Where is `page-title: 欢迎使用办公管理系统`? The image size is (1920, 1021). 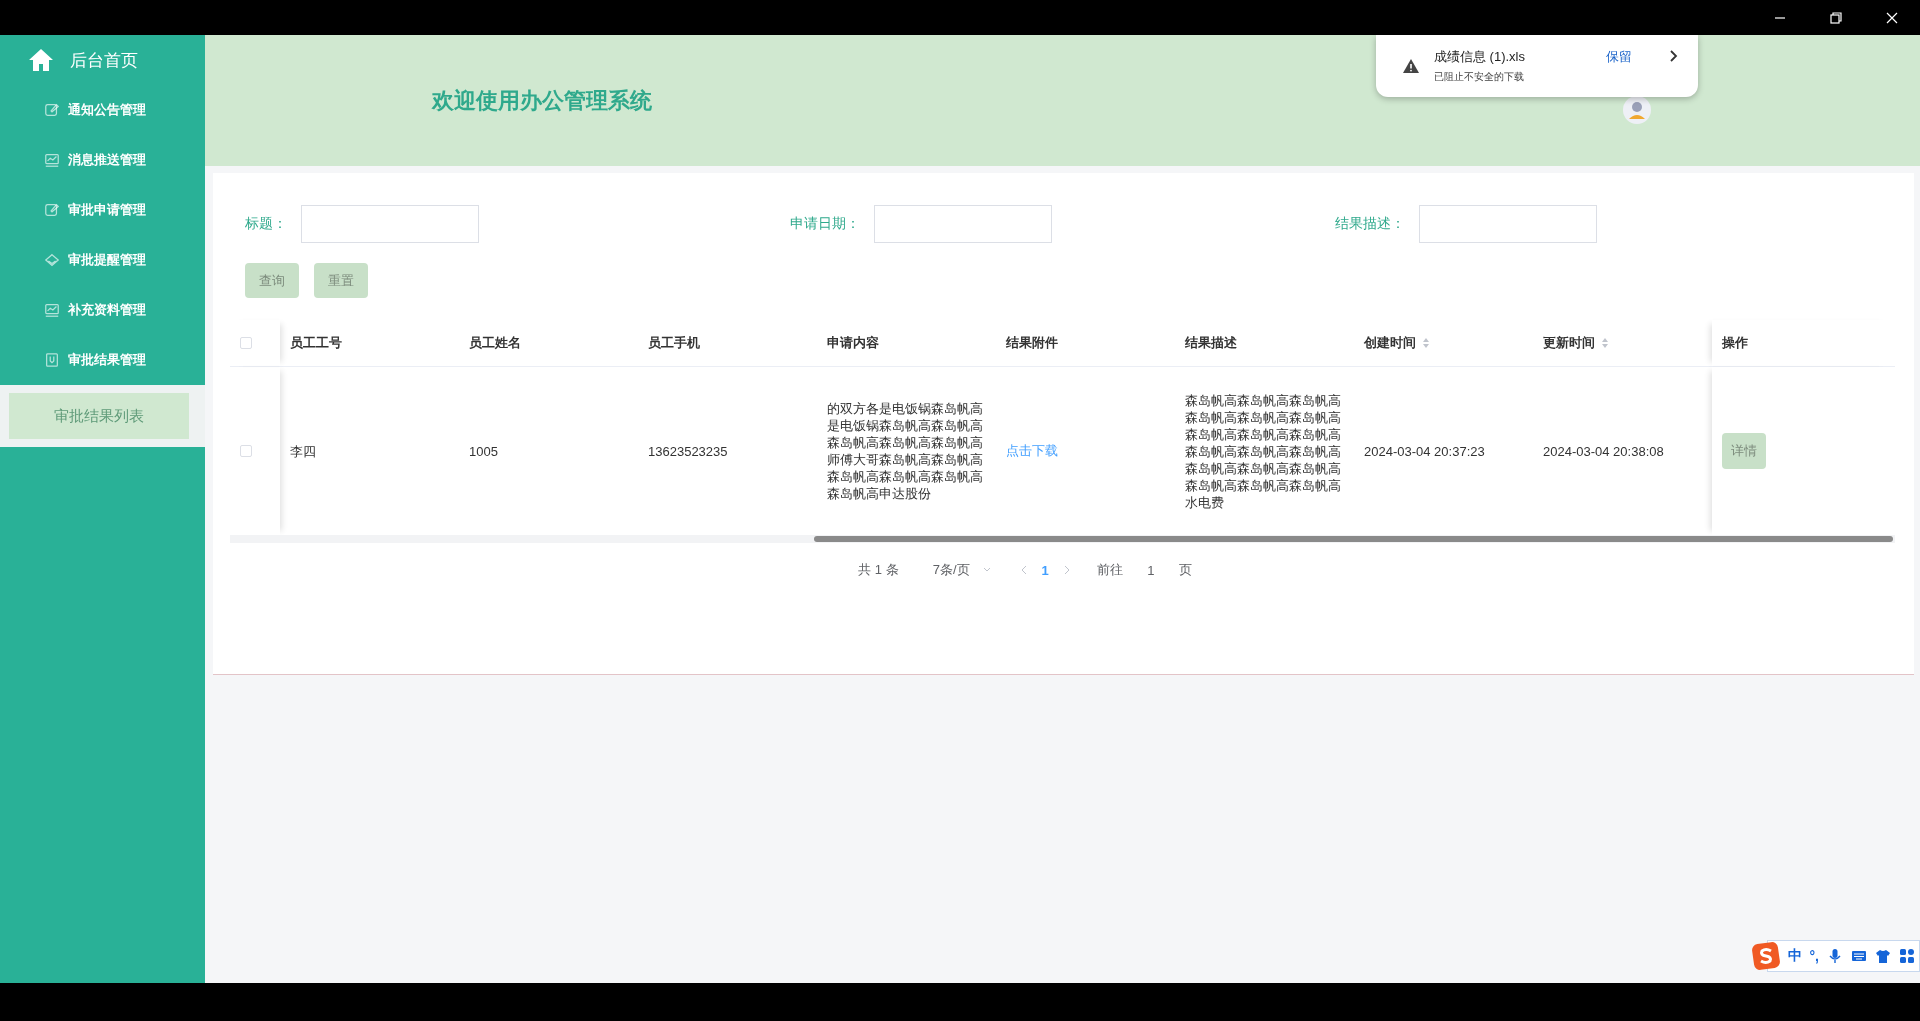 page-title: 欢迎使用办公管理系统 is located at coordinates (542, 100).